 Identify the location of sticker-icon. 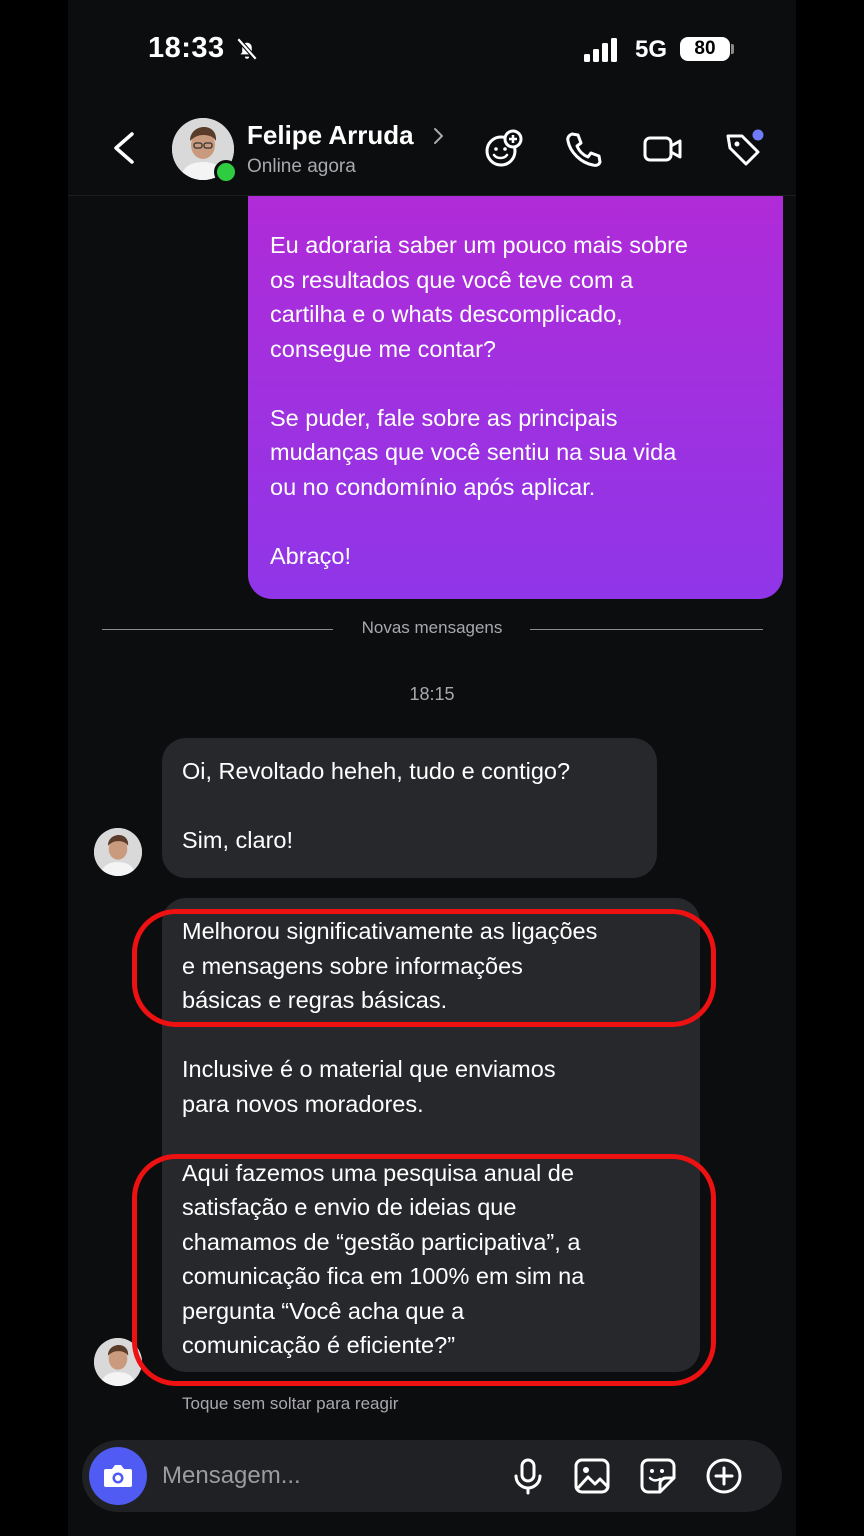
(658, 1476).